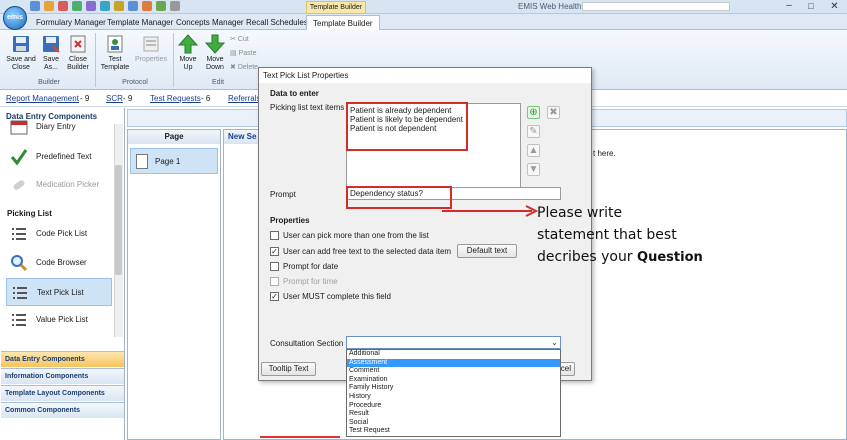 The height and width of the screenshot is (440, 847). Describe the element at coordinates (553, 112) in the screenshot. I see `remove-item-button: ✖` at that location.